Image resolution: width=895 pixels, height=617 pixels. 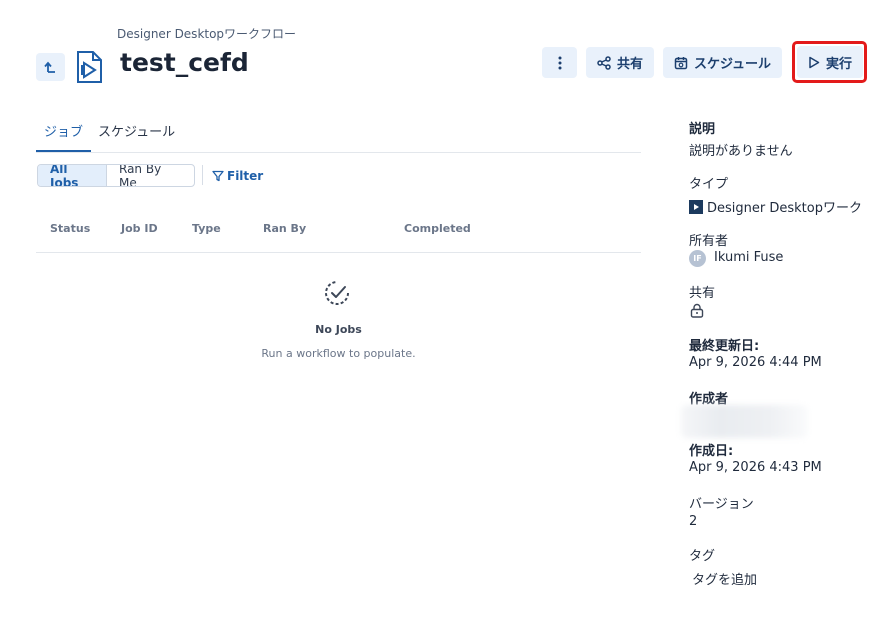 What do you see at coordinates (721, 504) in the screenshot?
I see `version-label: バージョン` at bounding box center [721, 504].